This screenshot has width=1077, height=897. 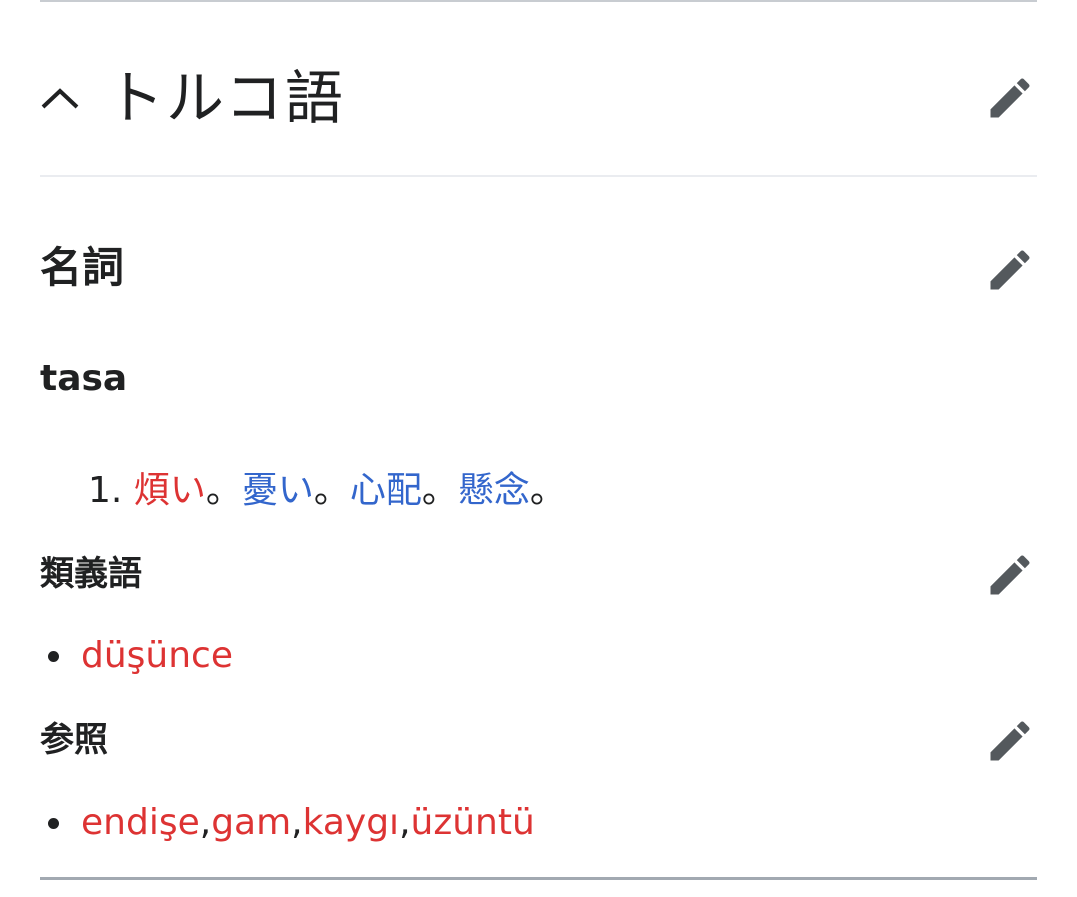 What do you see at coordinates (494, 490) in the screenshot?
I see `definition-link-kenen: 懸念` at bounding box center [494, 490].